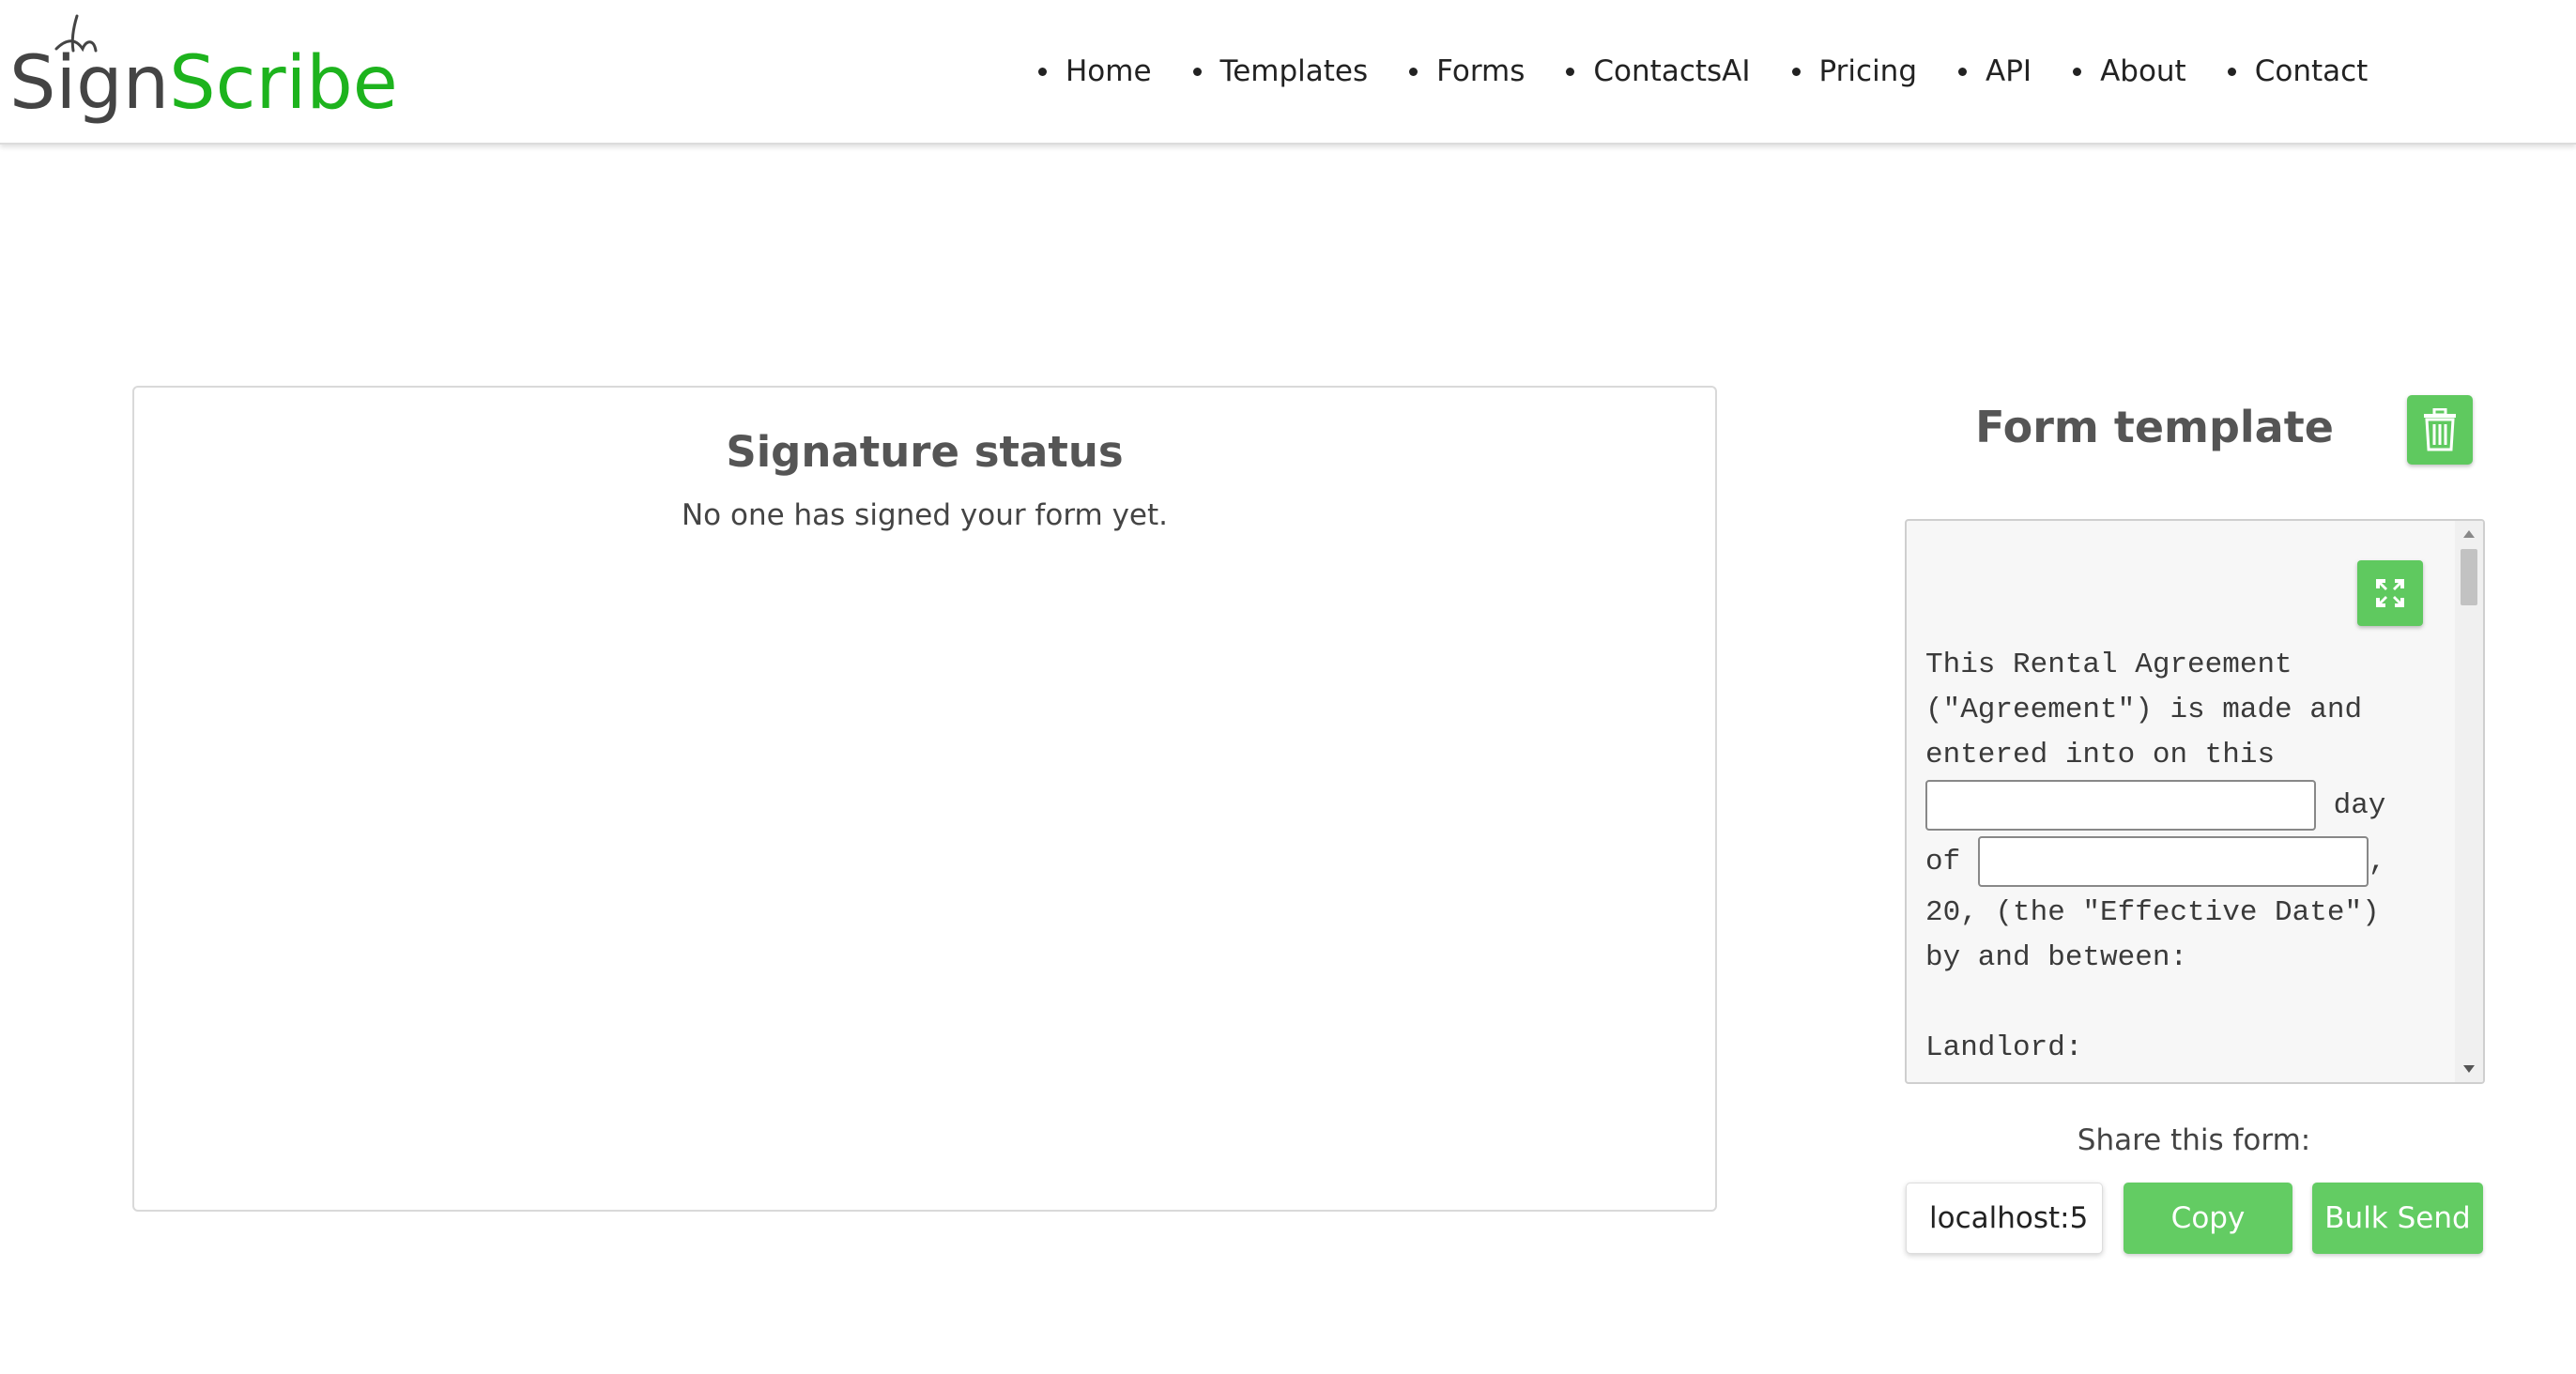 Image resolution: width=2576 pixels, height=1374 pixels. What do you see at coordinates (2377, 862) in the screenshot?
I see `doc-text-fragment: ,` at bounding box center [2377, 862].